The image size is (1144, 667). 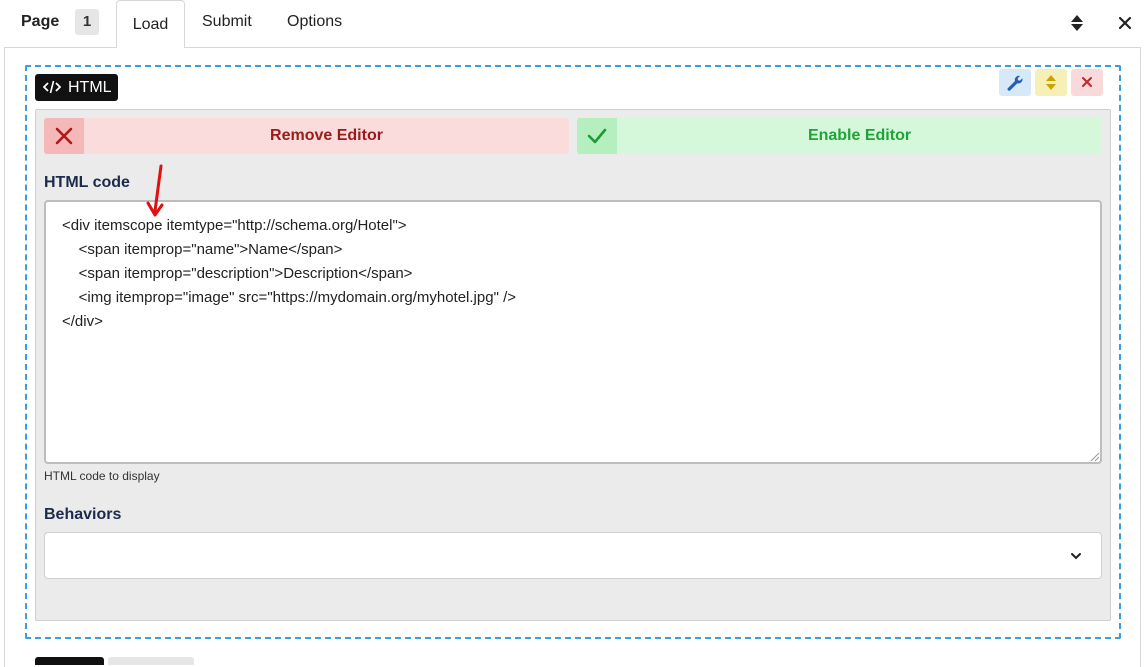 What do you see at coordinates (52, 87) in the screenshot?
I see `code-icon` at bounding box center [52, 87].